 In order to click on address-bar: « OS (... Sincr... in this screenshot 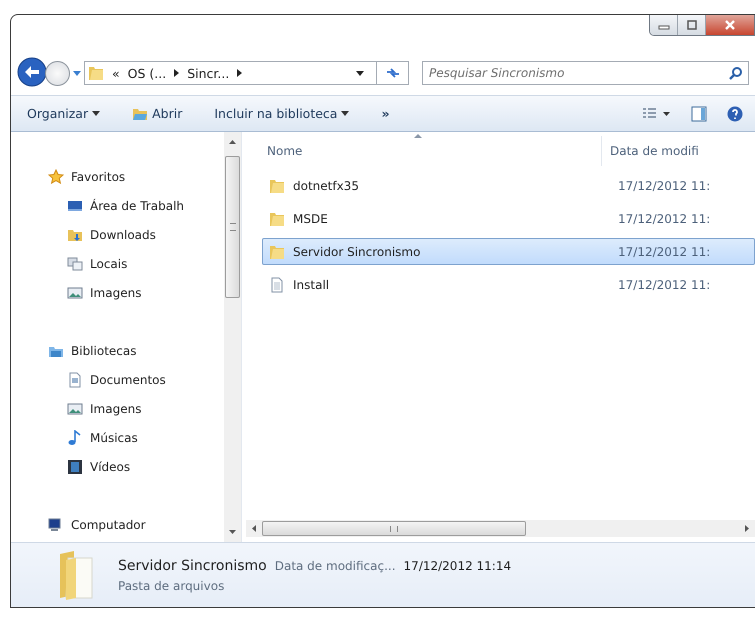, I will do `click(246, 73)`.